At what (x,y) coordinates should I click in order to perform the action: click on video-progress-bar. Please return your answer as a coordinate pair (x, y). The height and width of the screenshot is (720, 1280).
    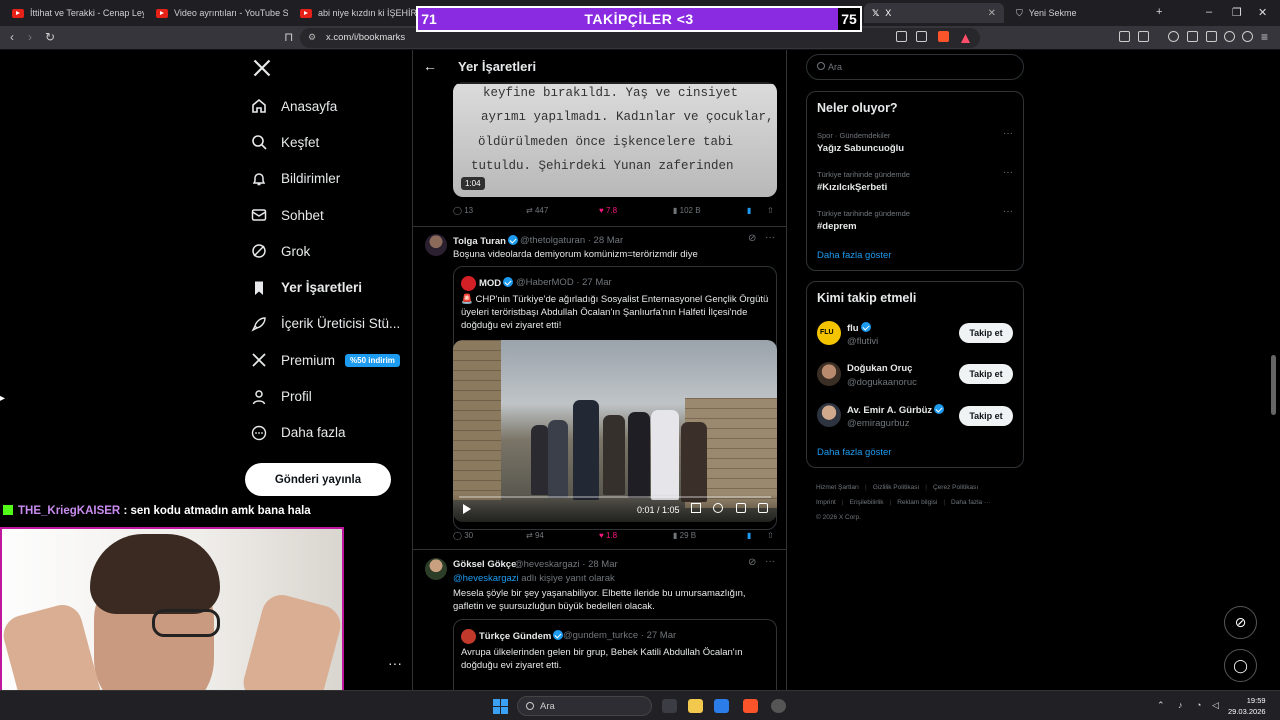
    Looking at the image, I should click on (615, 497).